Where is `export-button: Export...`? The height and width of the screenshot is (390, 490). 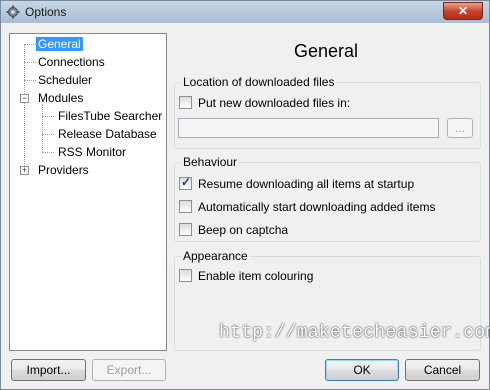 export-button: Export... is located at coordinates (129, 370).